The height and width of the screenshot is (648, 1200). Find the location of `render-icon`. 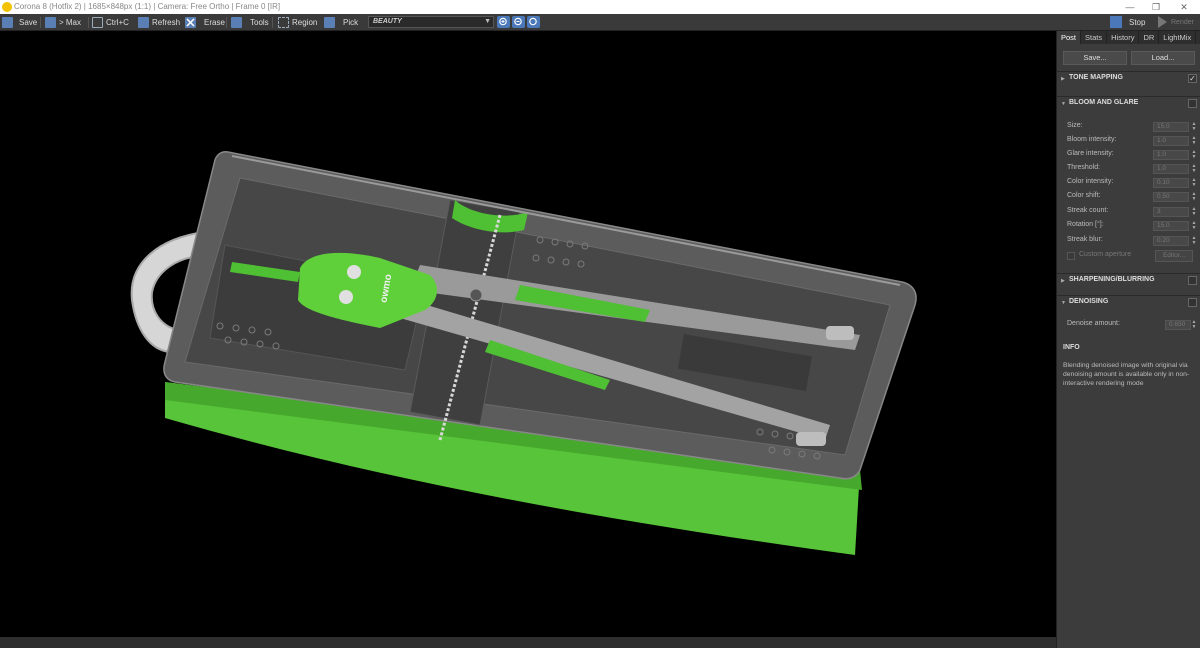

render-icon is located at coordinates (1162, 22).